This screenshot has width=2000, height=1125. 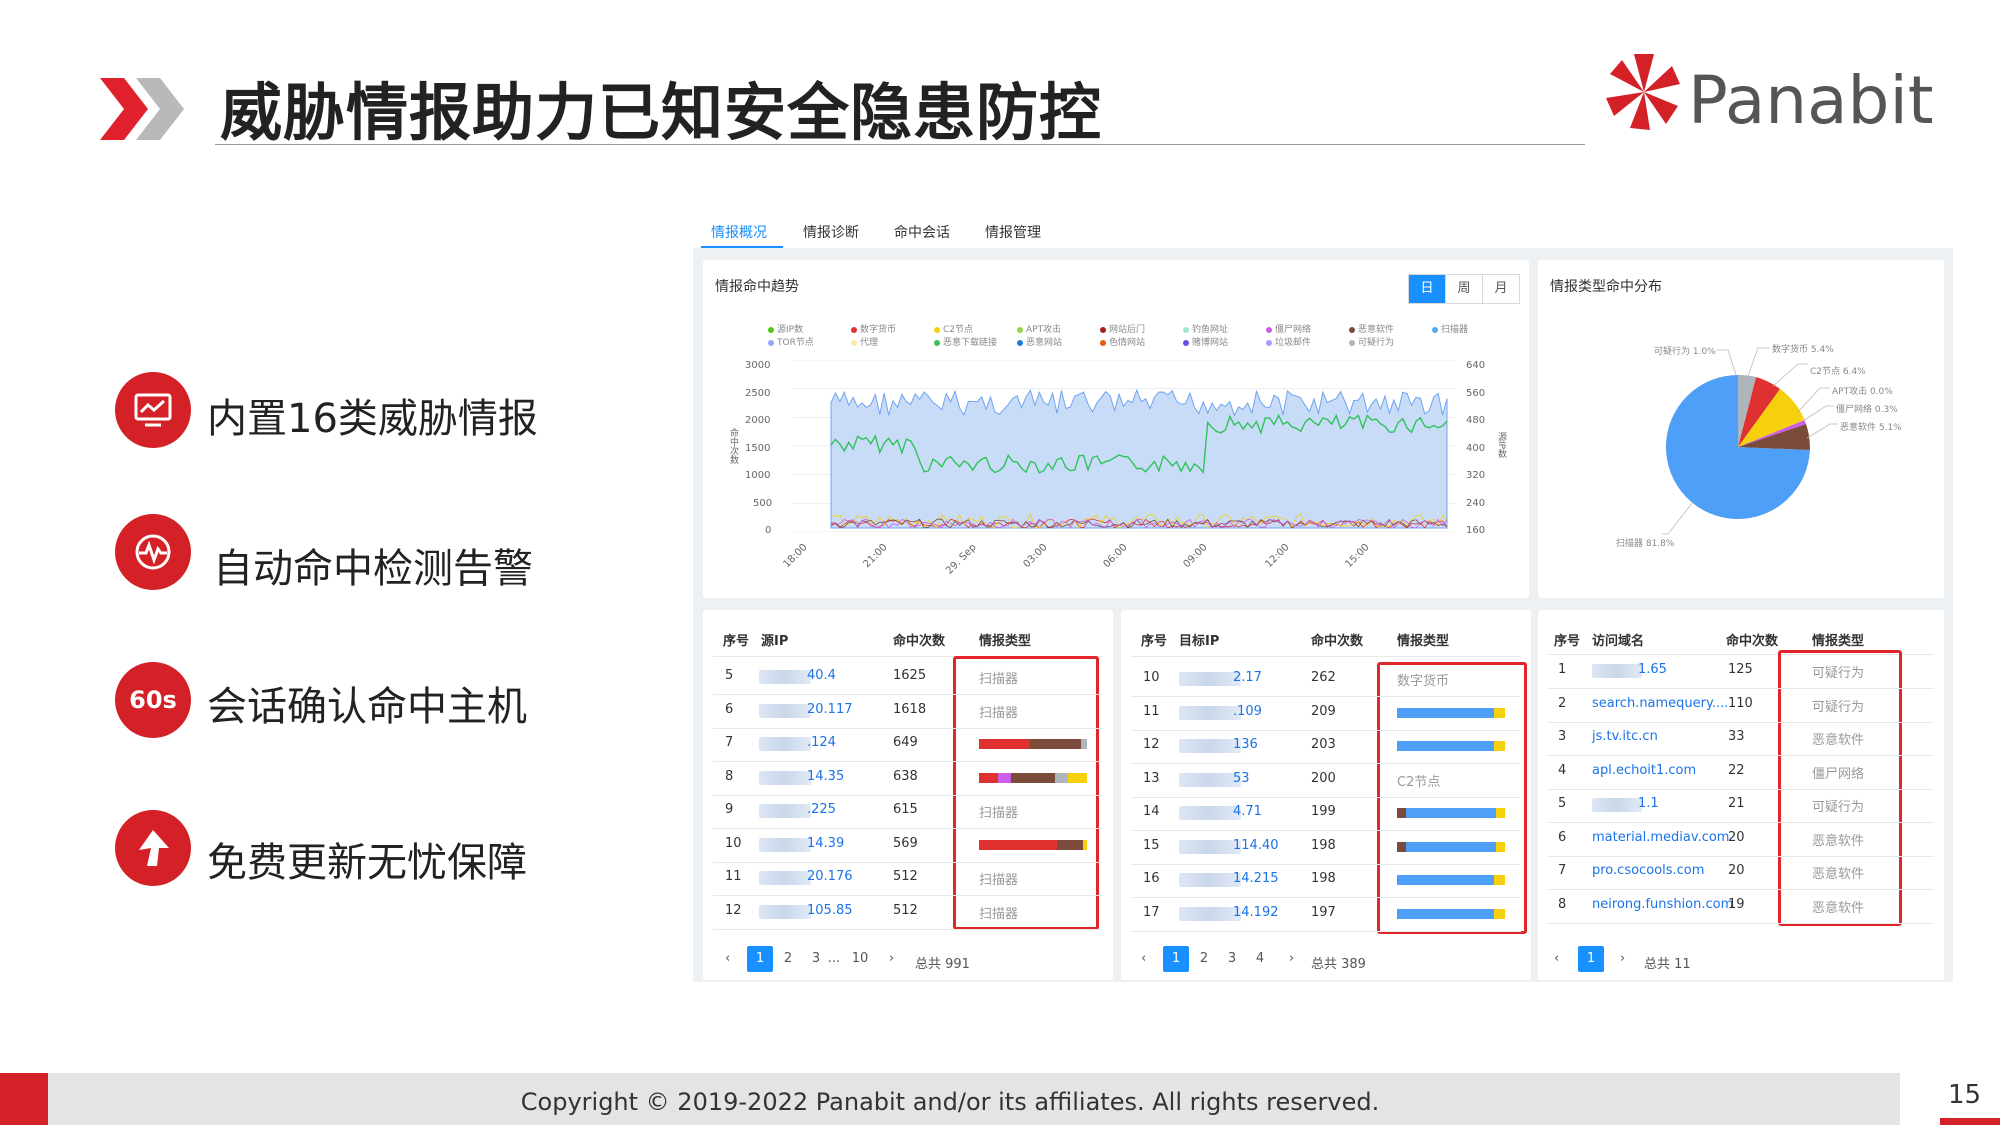 What do you see at coordinates (1473, 328) in the screenshot?
I see `legend-item: 扫描器` at bounding box center [1473, 328].